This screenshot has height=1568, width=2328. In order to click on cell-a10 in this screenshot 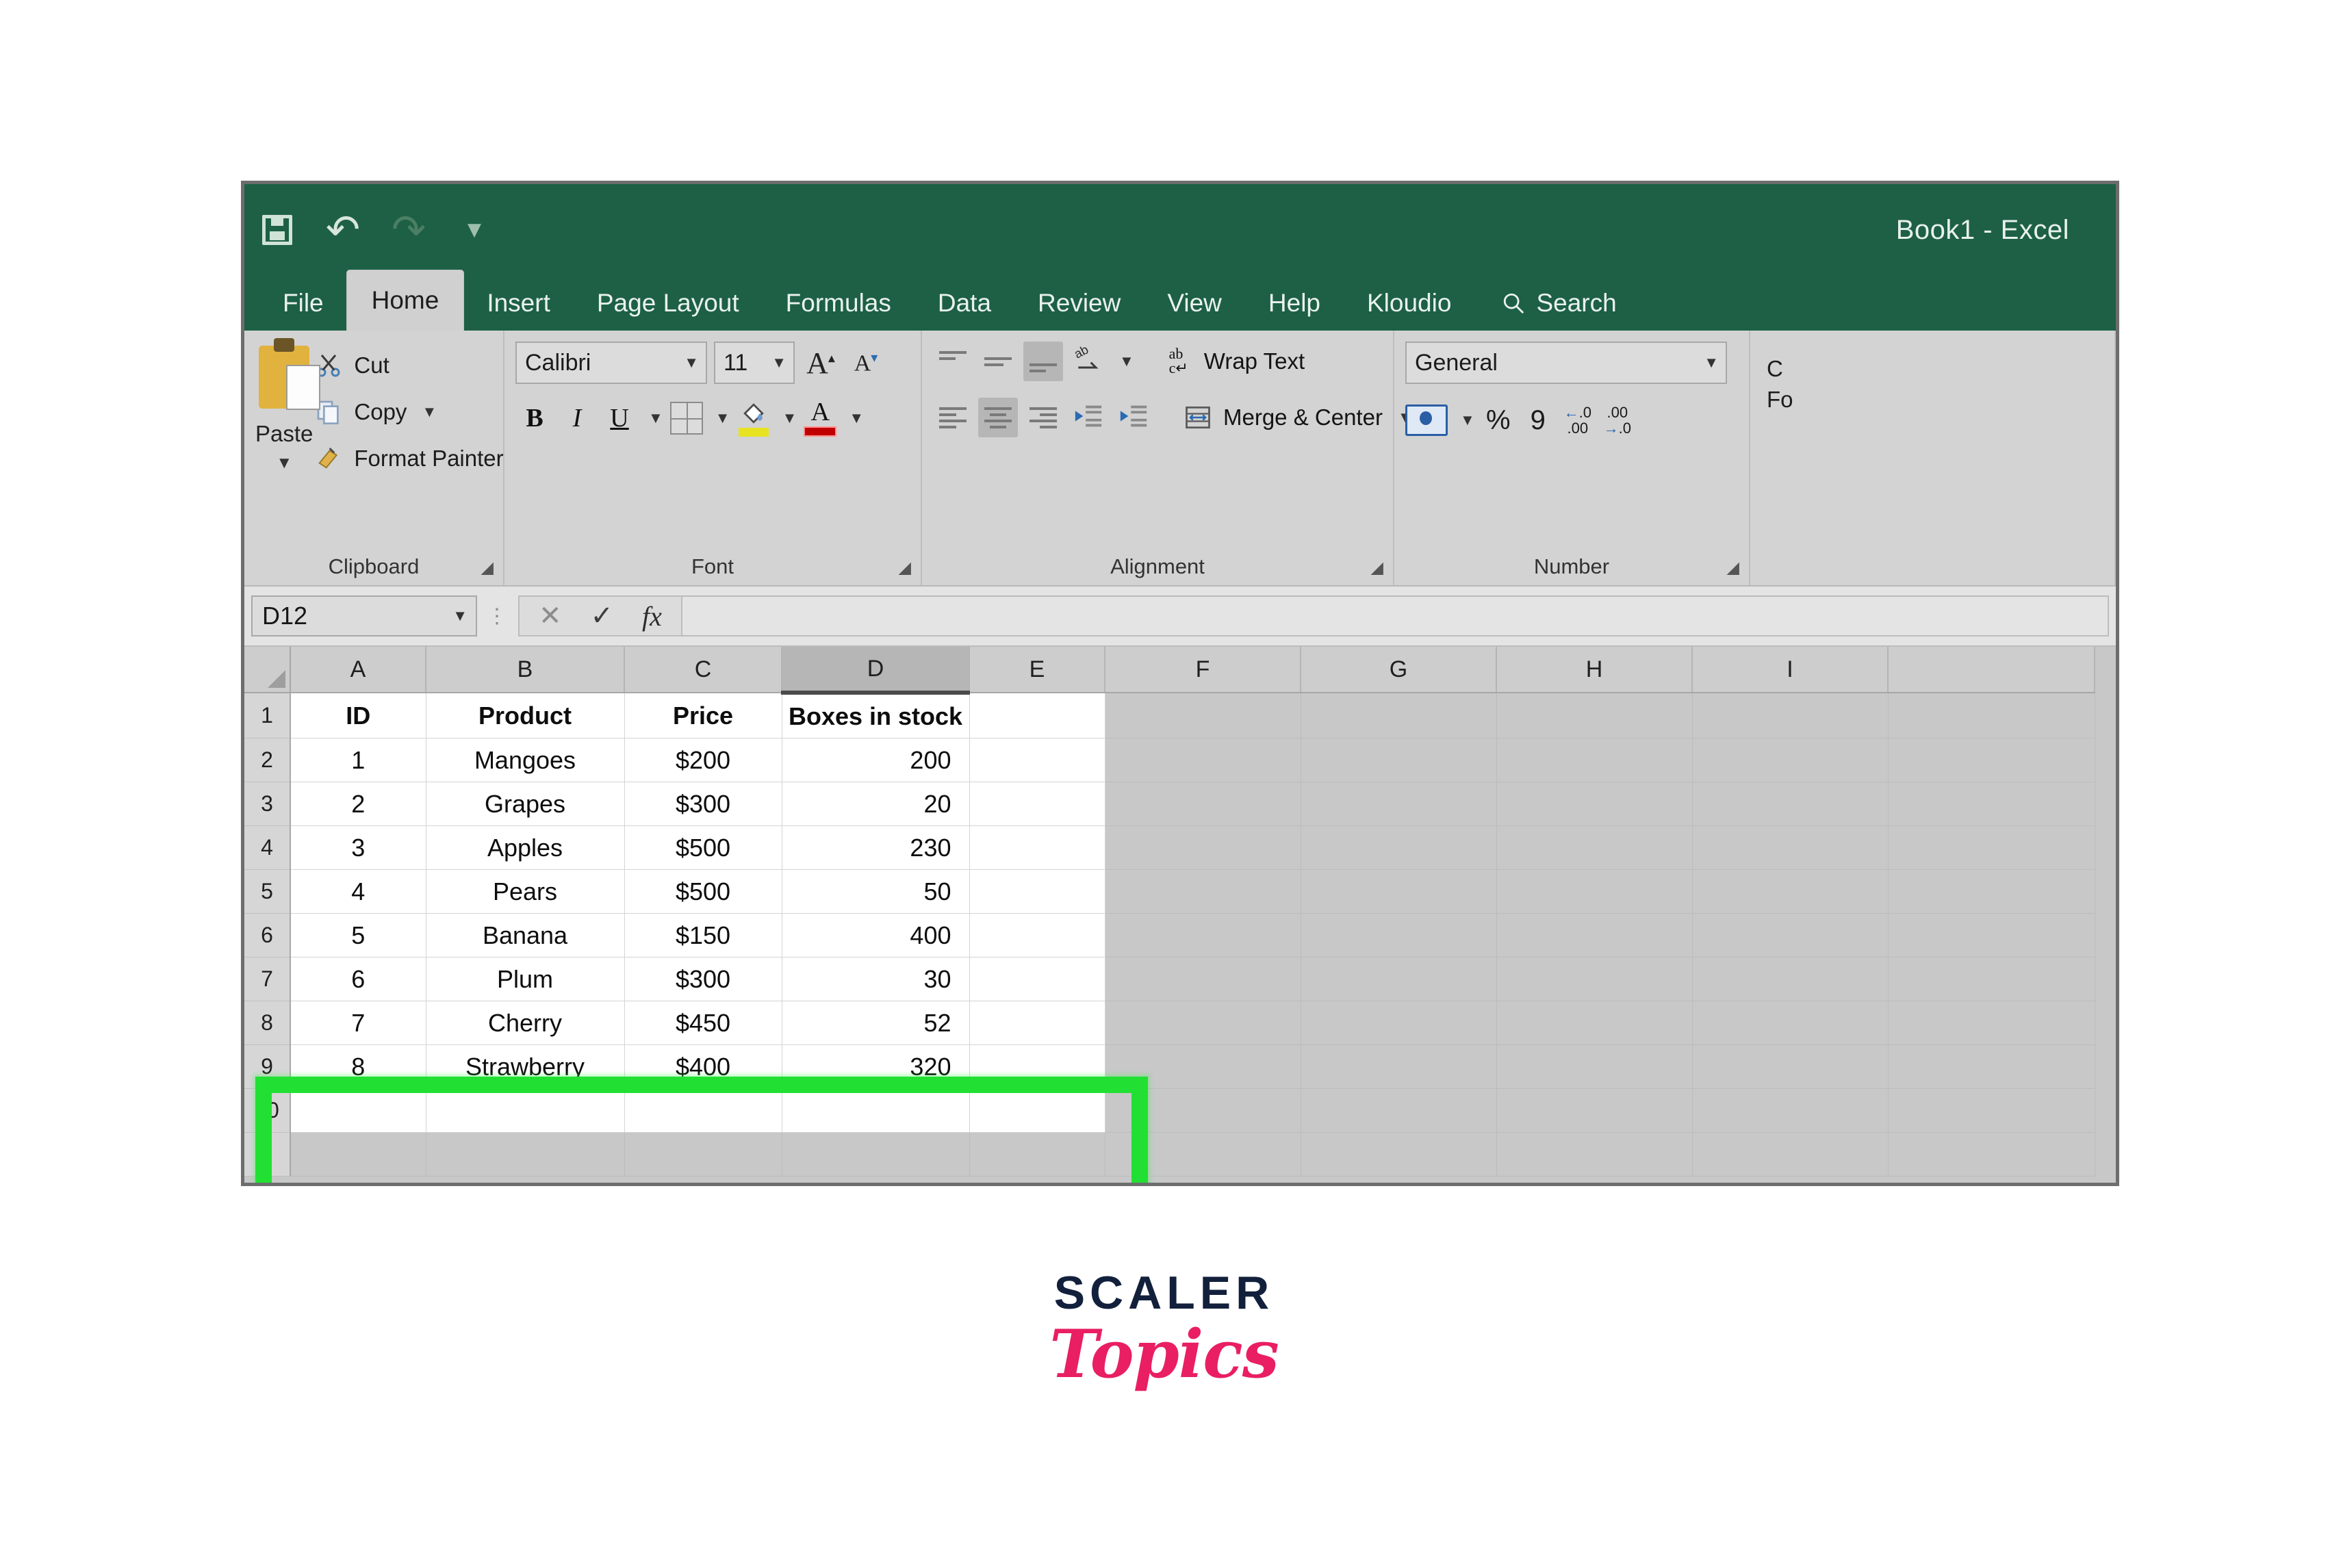, I will do `click(358, 1110)`.